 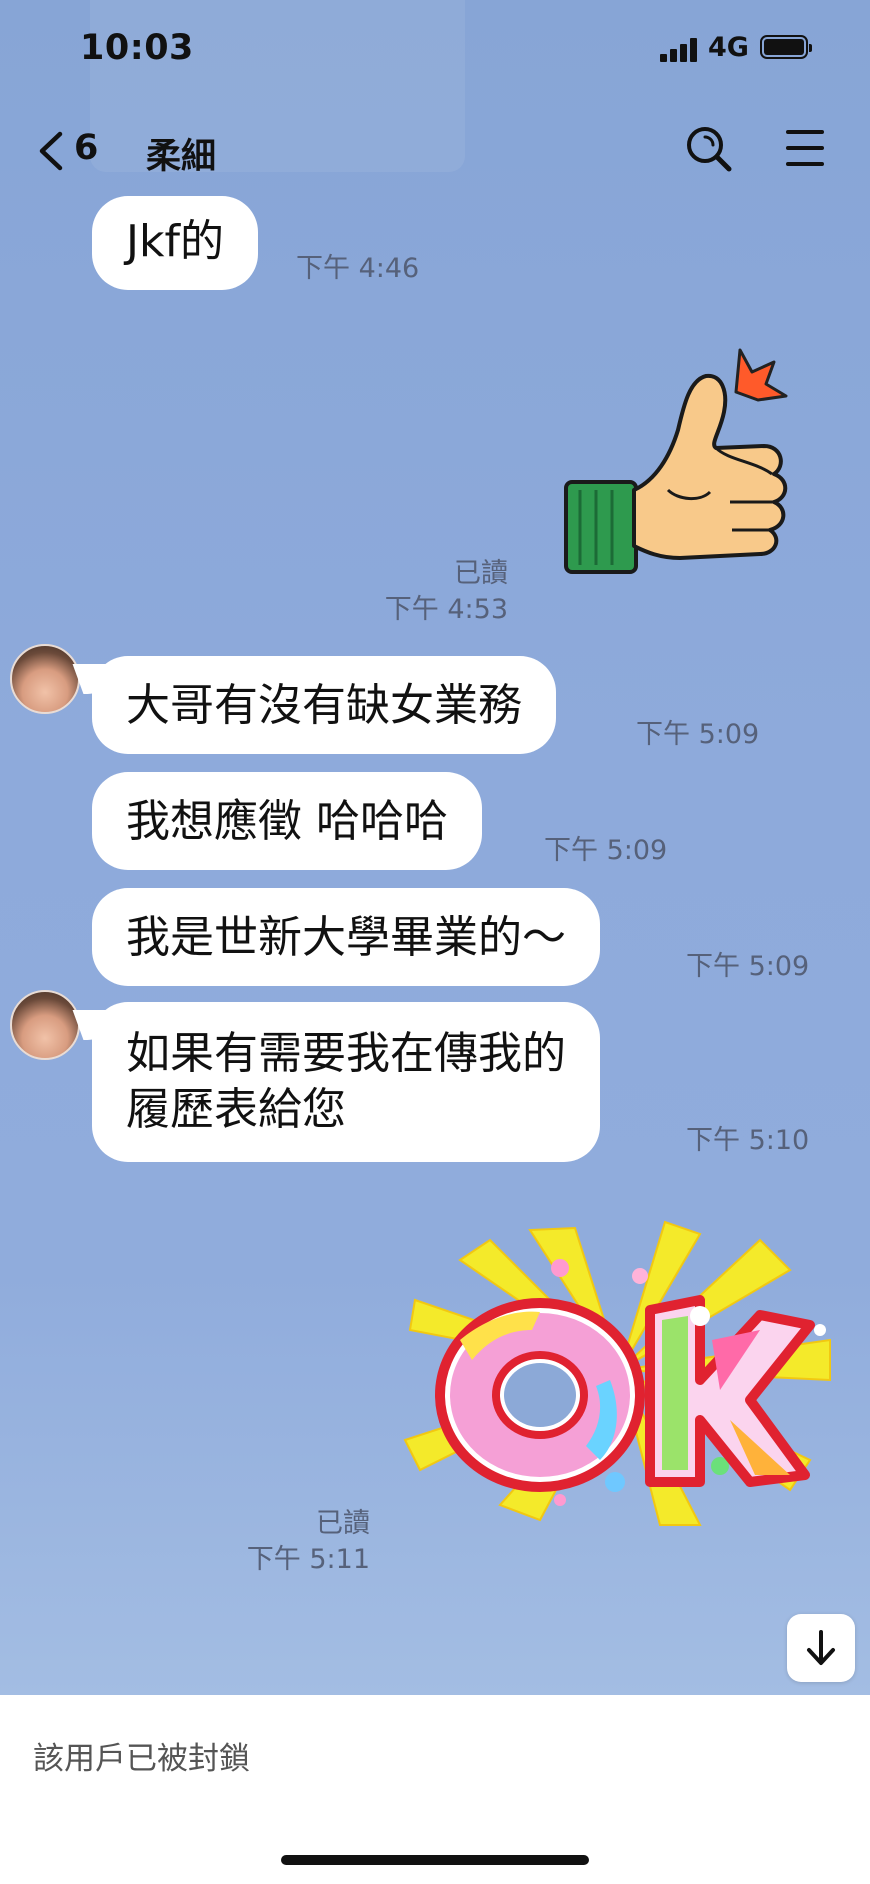 What do you see at coordinates (435, 150) in the screenshot?
I see `chat-header: 6 柔細` at bounding box center [435, 150].